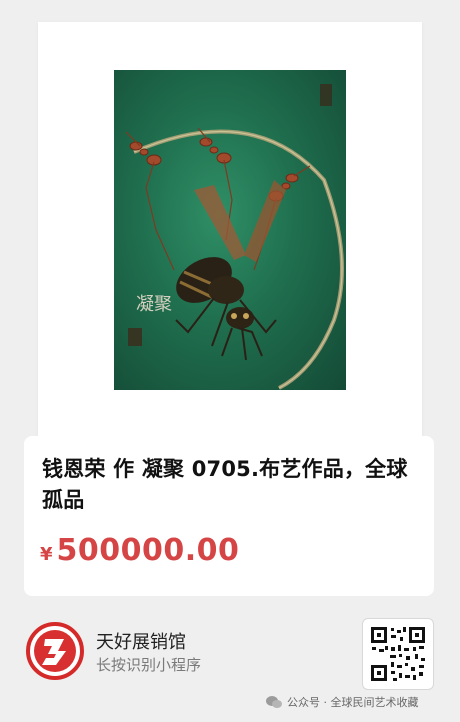  What do you see at coordinates (141, 642) in the screenshot?
I see `miniprogram-name: 天好展销馆` at bounding box center [141, 642].